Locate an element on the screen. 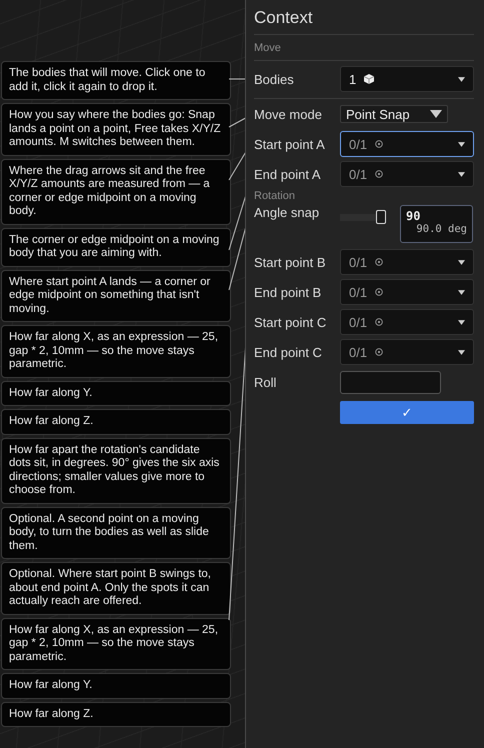 This screenshot has height=748, width=484. confirm-button: ✓ is located at coordinates (407, 412).